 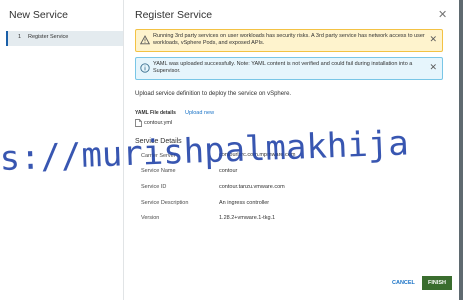 I want to click on detail-label: Service Description, so click(x=165, y=203).